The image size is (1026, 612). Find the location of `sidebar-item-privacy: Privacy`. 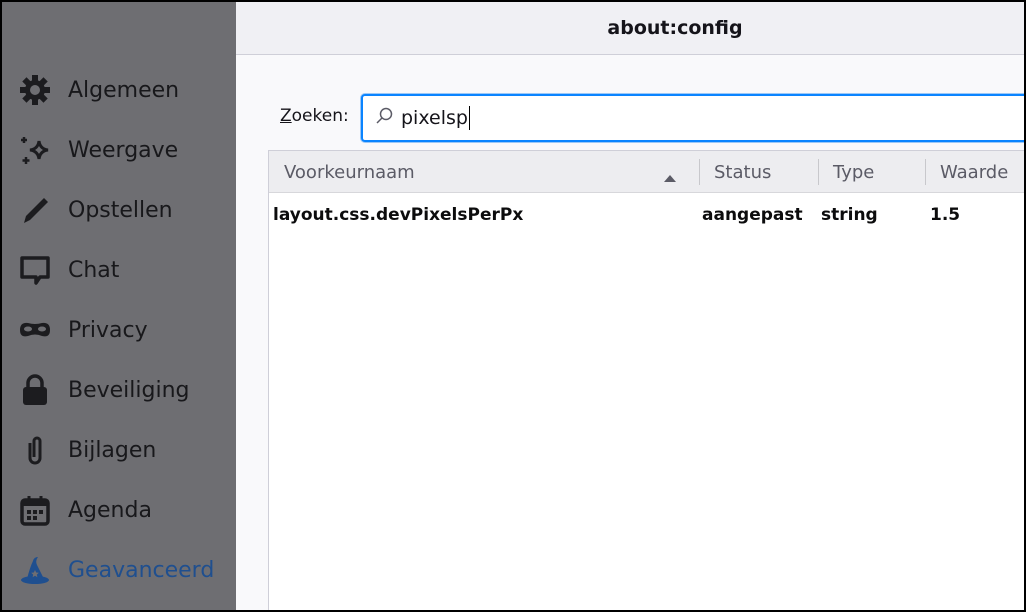

sidebar-item-privacy: Privacy is located at coordinates (83, 330).